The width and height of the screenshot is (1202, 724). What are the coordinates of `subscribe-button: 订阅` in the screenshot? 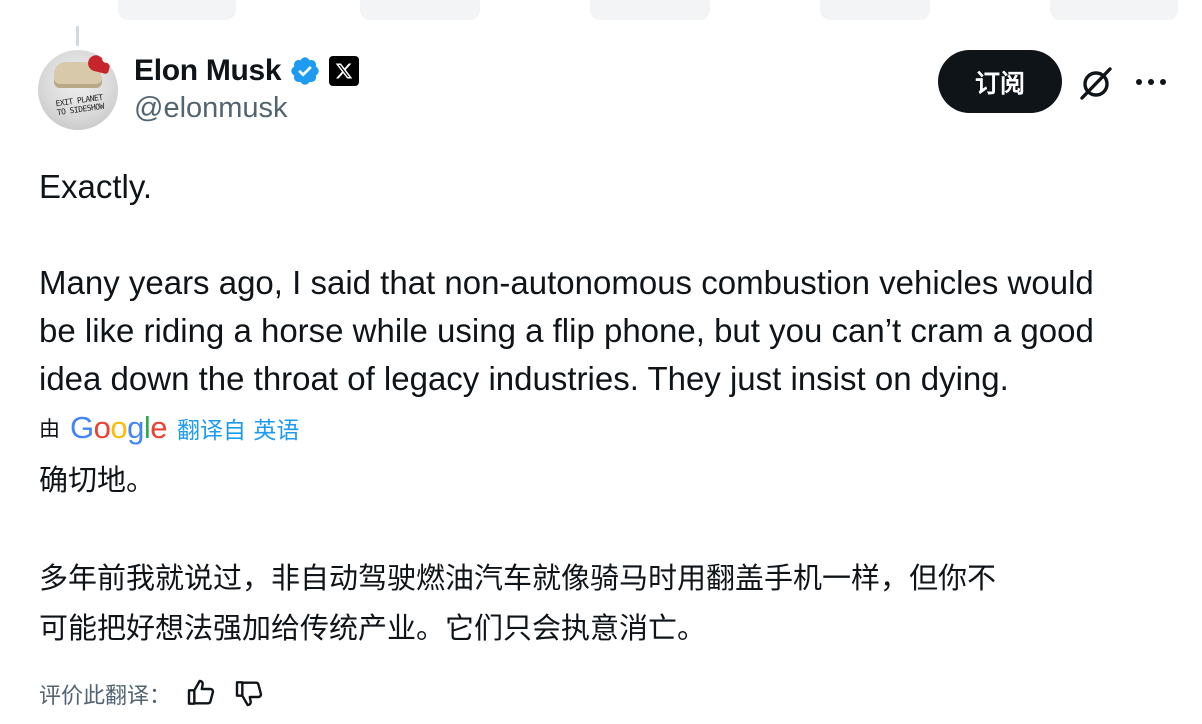 It's located at (1000, 81).